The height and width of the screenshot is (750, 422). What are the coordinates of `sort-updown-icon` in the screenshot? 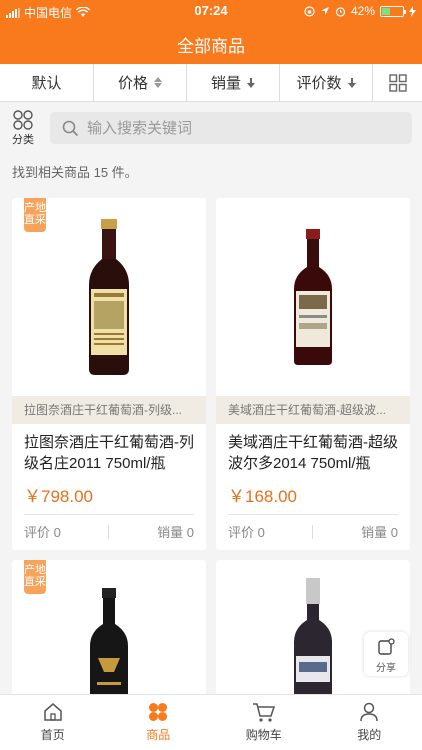 It's located at (158, 82).